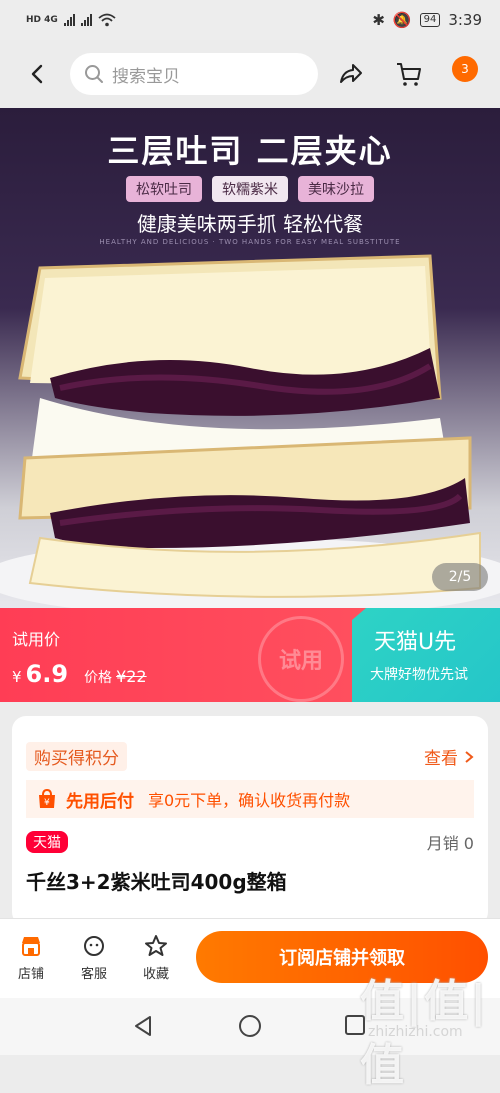 This screenshot has width=500, height=1093. Describe the element at coordinates (430, 20) in the screenshot. I see `battery-indicator: 94` at that location.